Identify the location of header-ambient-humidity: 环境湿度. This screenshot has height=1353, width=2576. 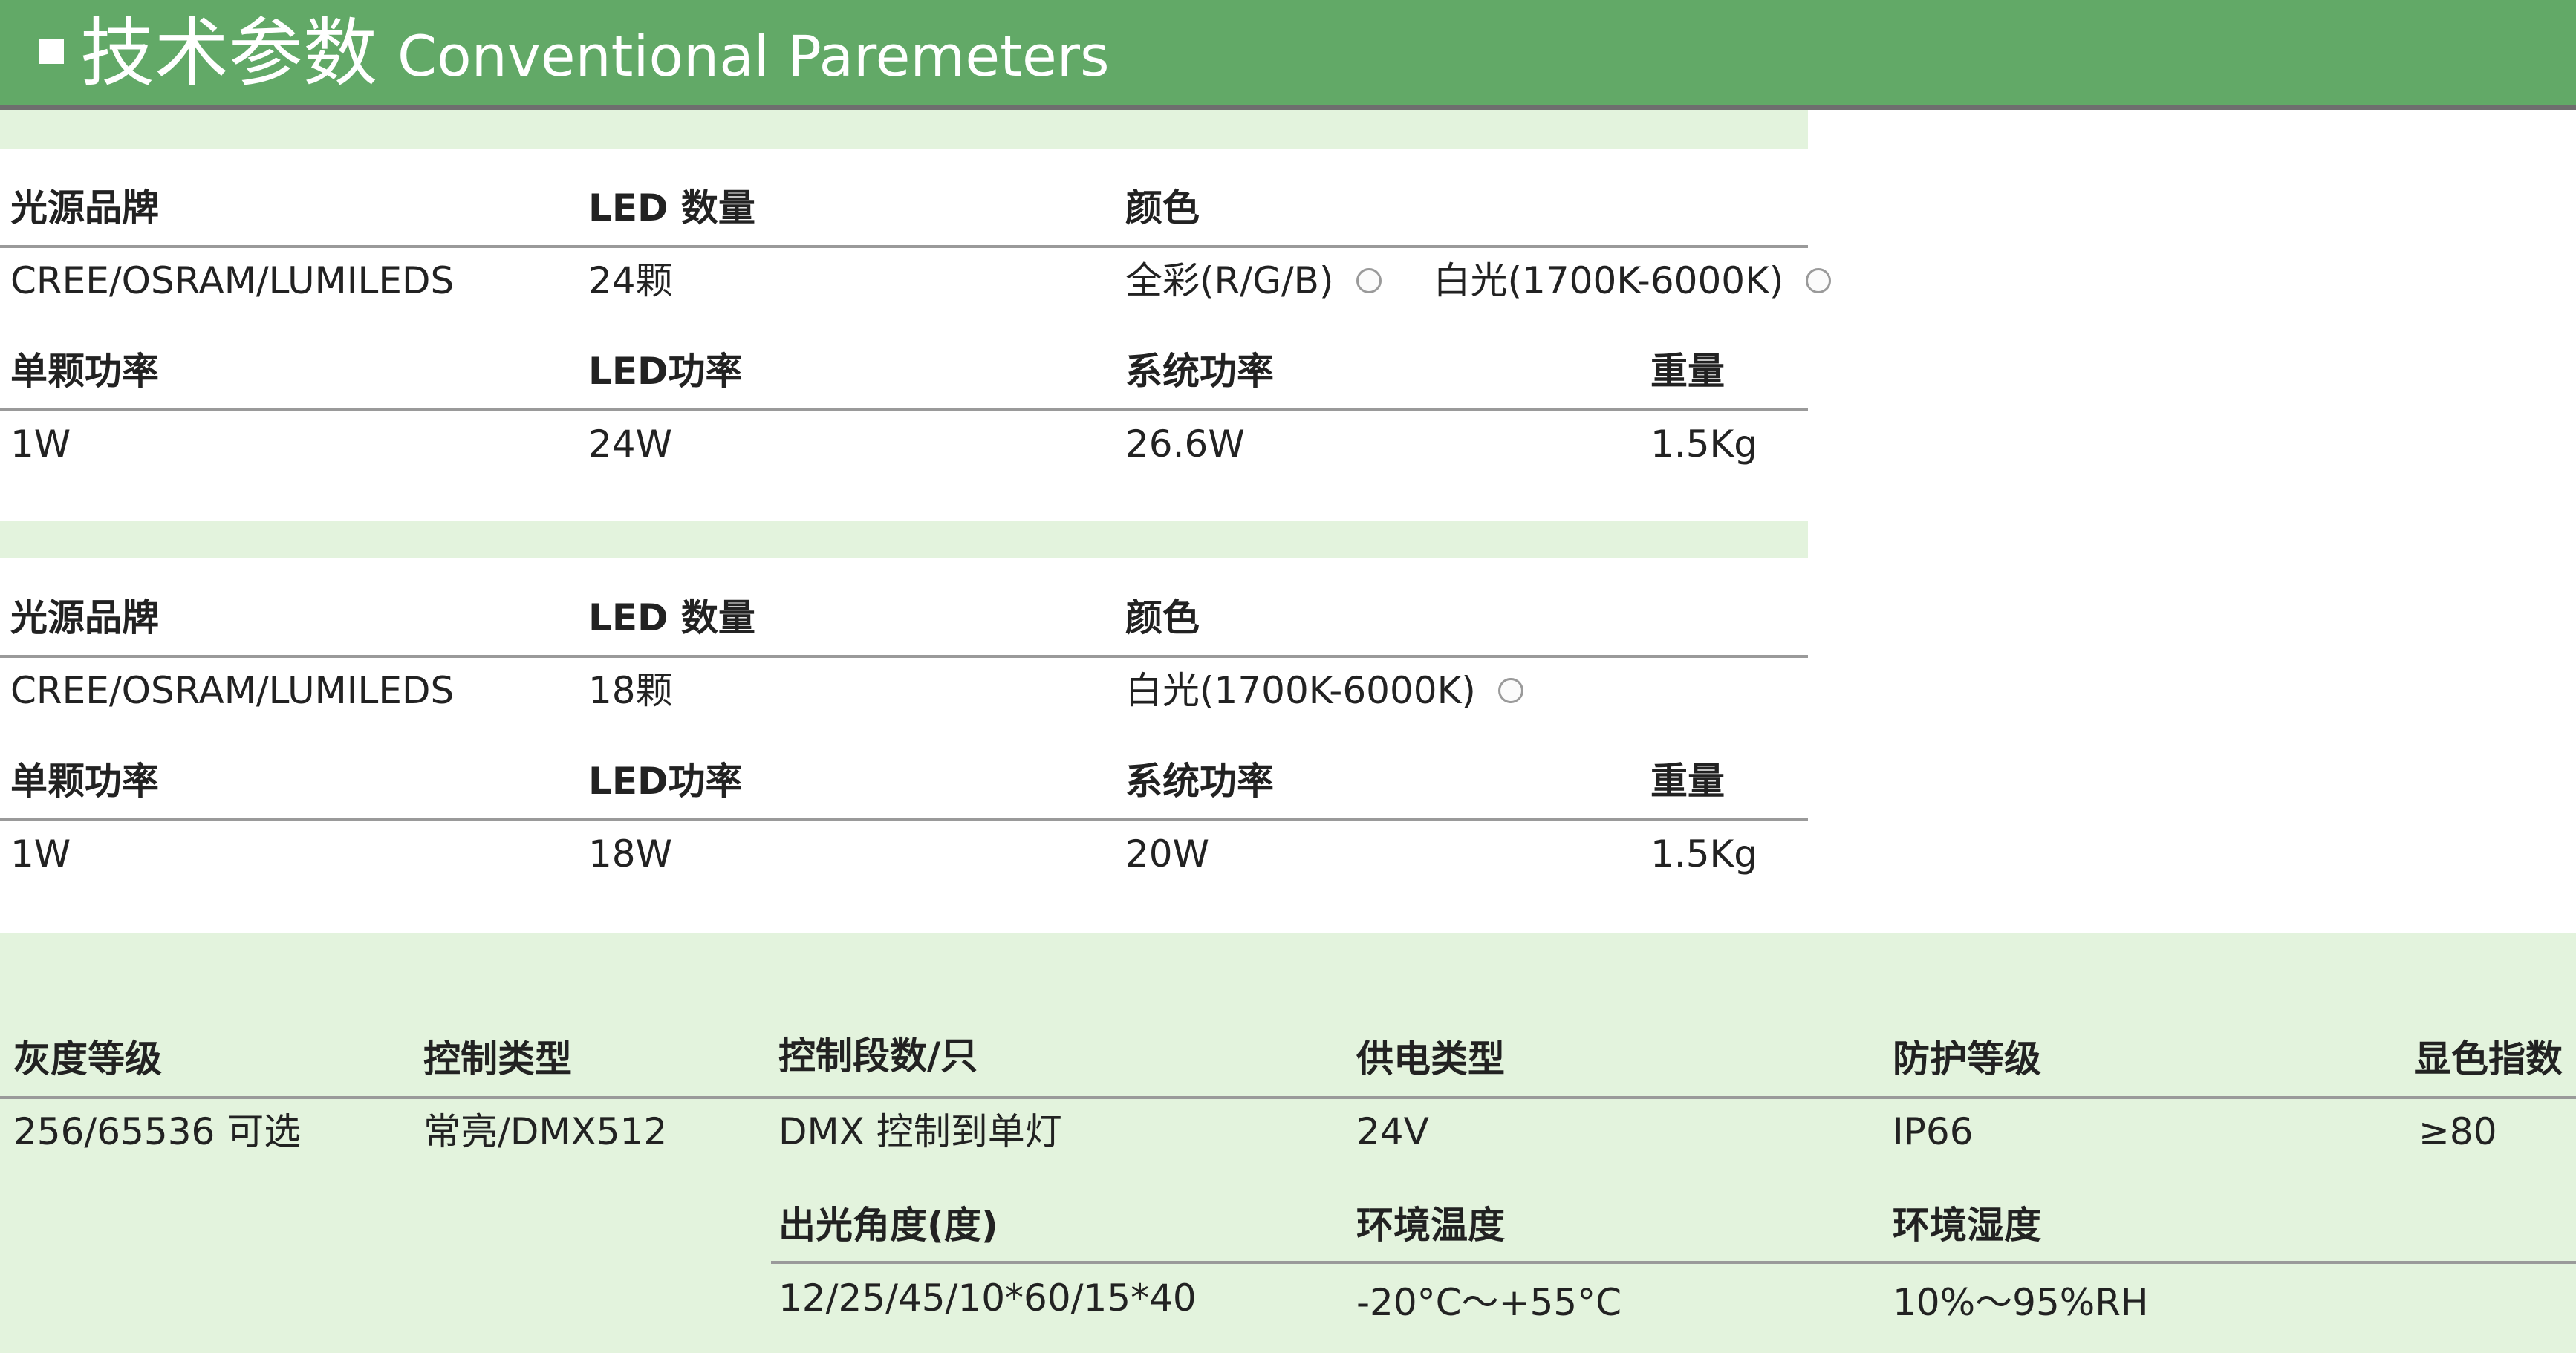
(1967, 1225).